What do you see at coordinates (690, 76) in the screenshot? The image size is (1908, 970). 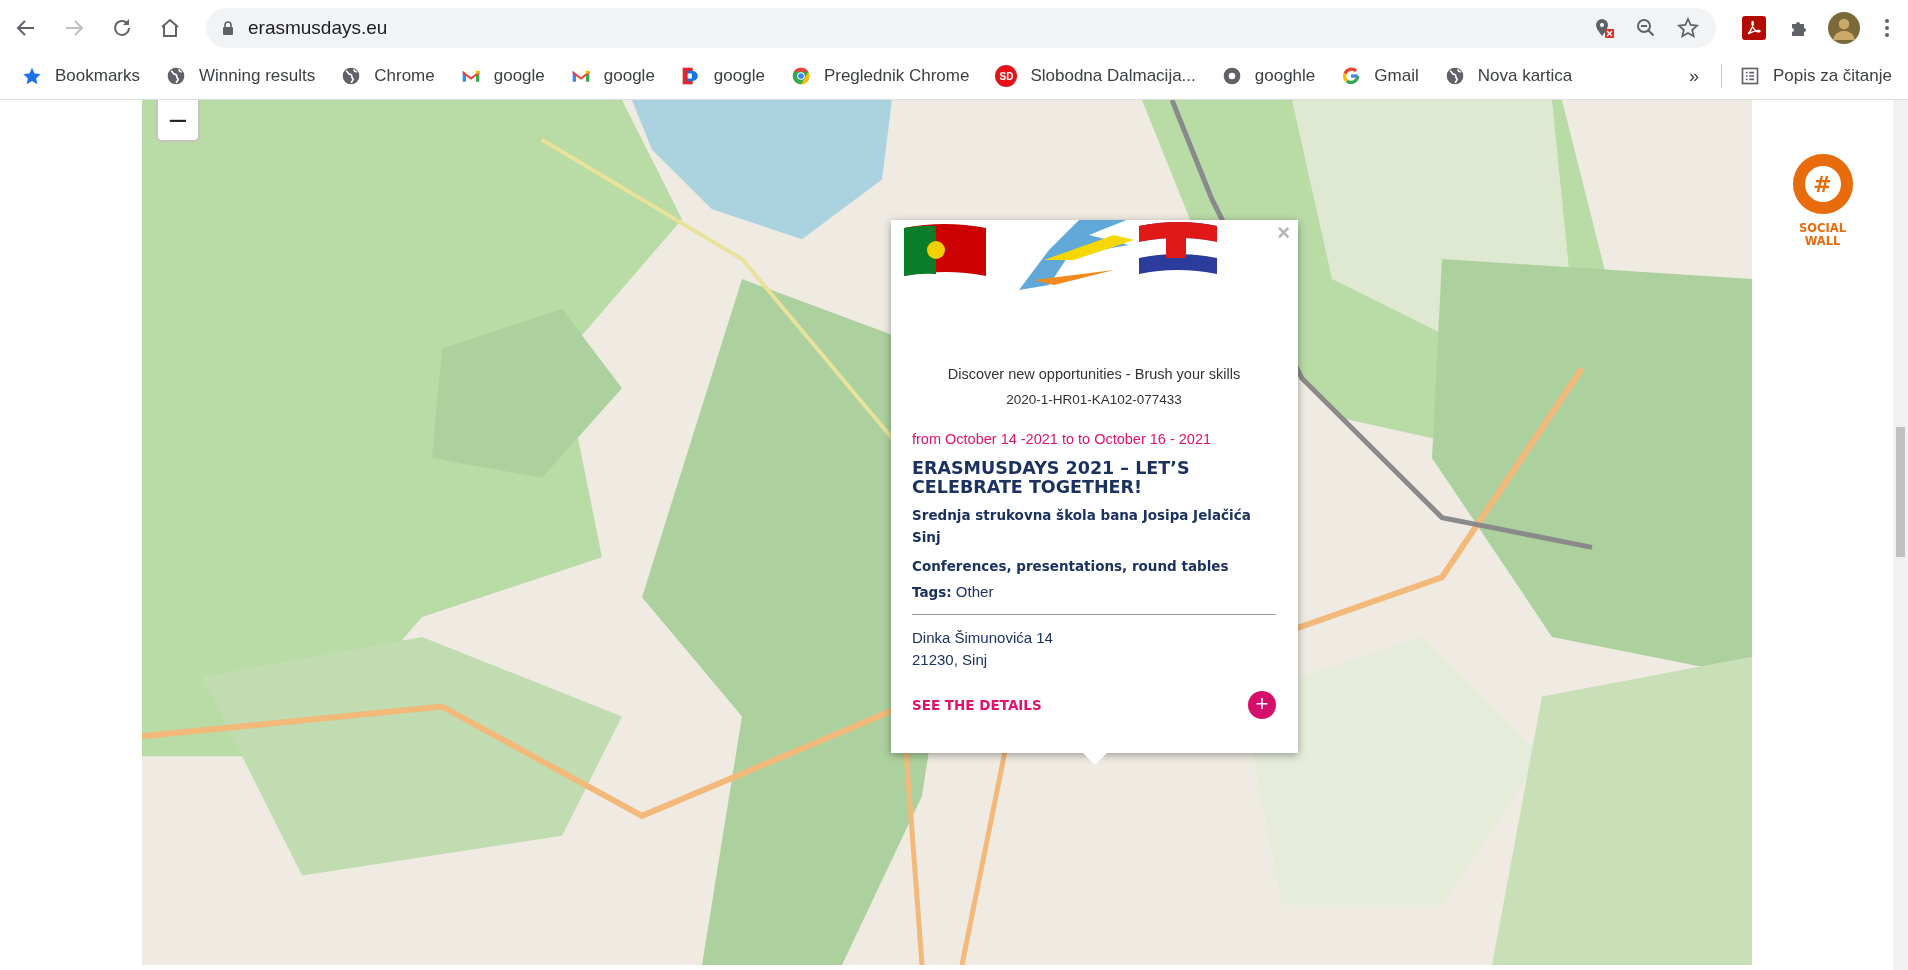 I see `document-icon` at bounding box center [690, 76].